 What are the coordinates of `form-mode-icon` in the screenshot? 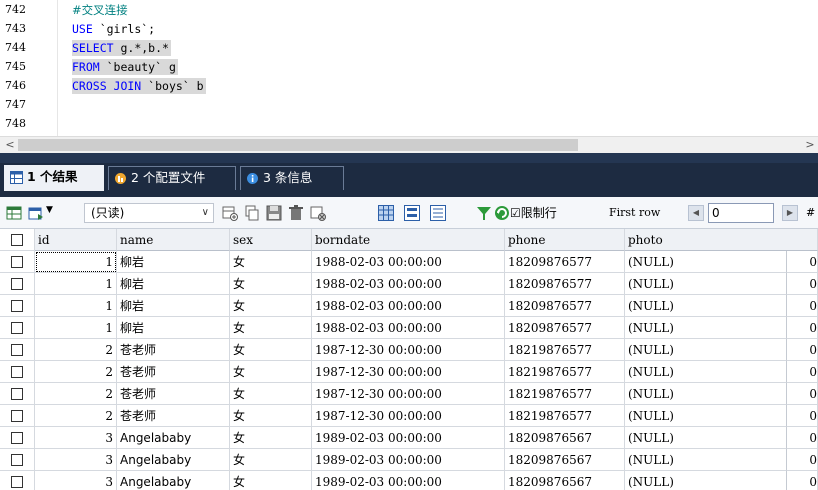 It's located at (412, 213).